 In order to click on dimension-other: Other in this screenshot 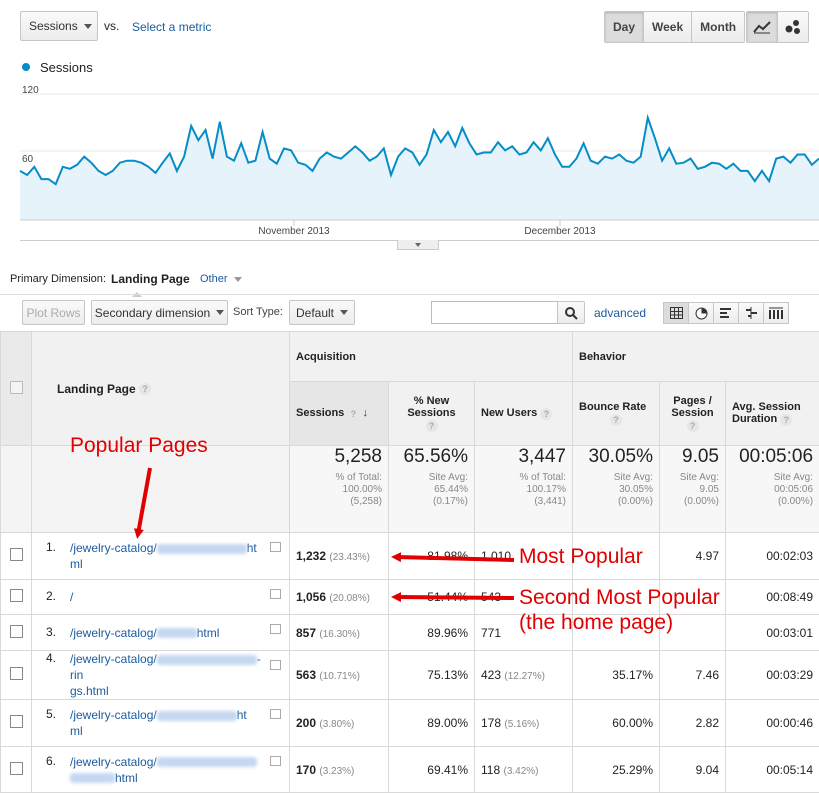, I will do `click(221, 279)`.